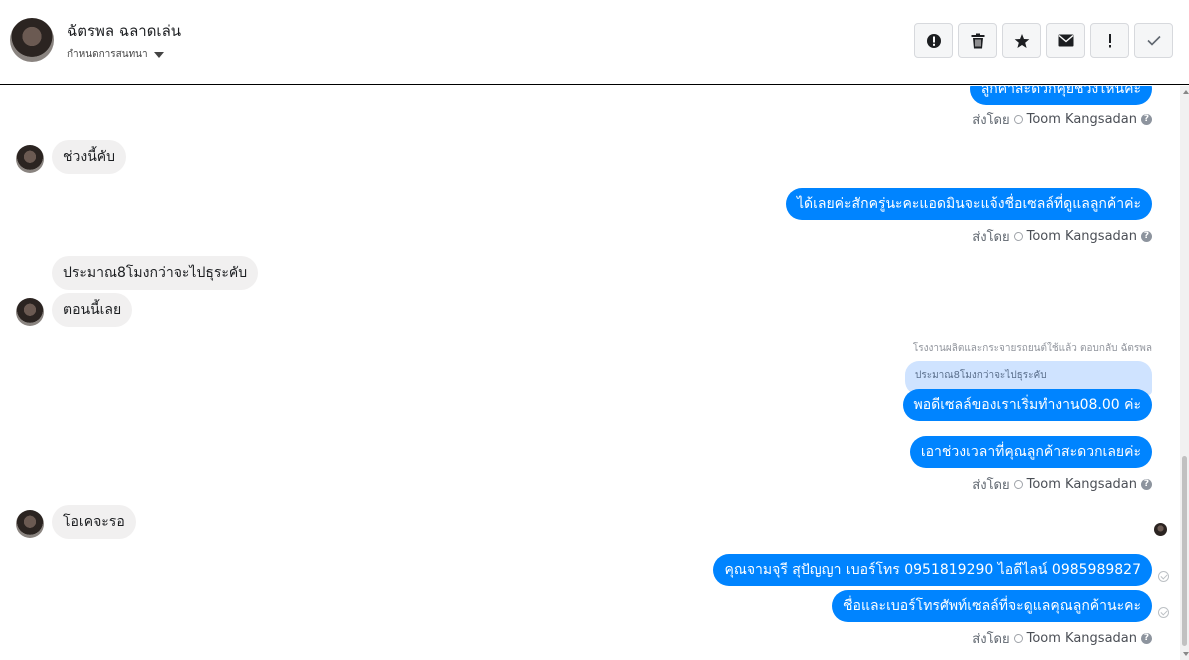 The width and height of the screenshot is (1189, 660). I want to click on incoming-message-bubble: ประมาณ8โมงกว่าจะไปธุระคับ, so click(155, 273).